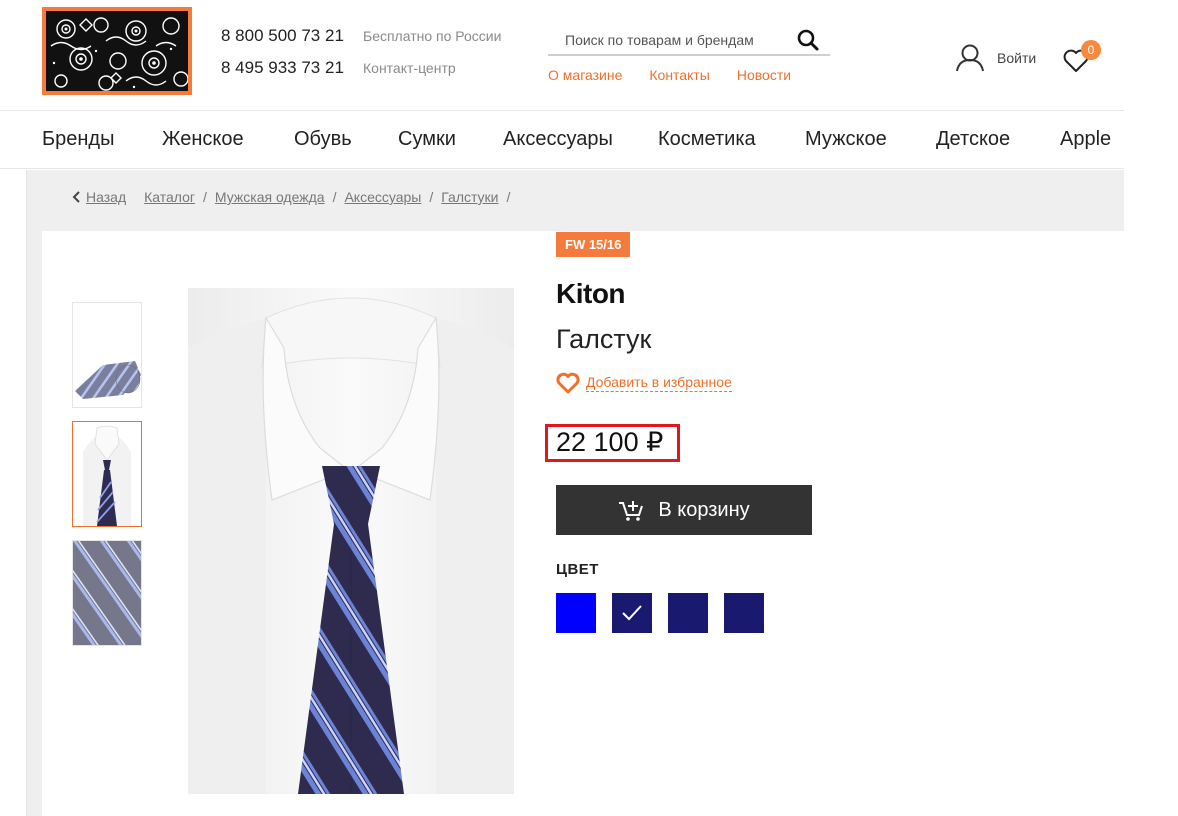 Image resolution: width=1178 pixels, height=816 pixels. What do you see at coordinates (591, 294) in the screenshot?
I see `product-brand: Kiton` at bounding box center [591, 294].